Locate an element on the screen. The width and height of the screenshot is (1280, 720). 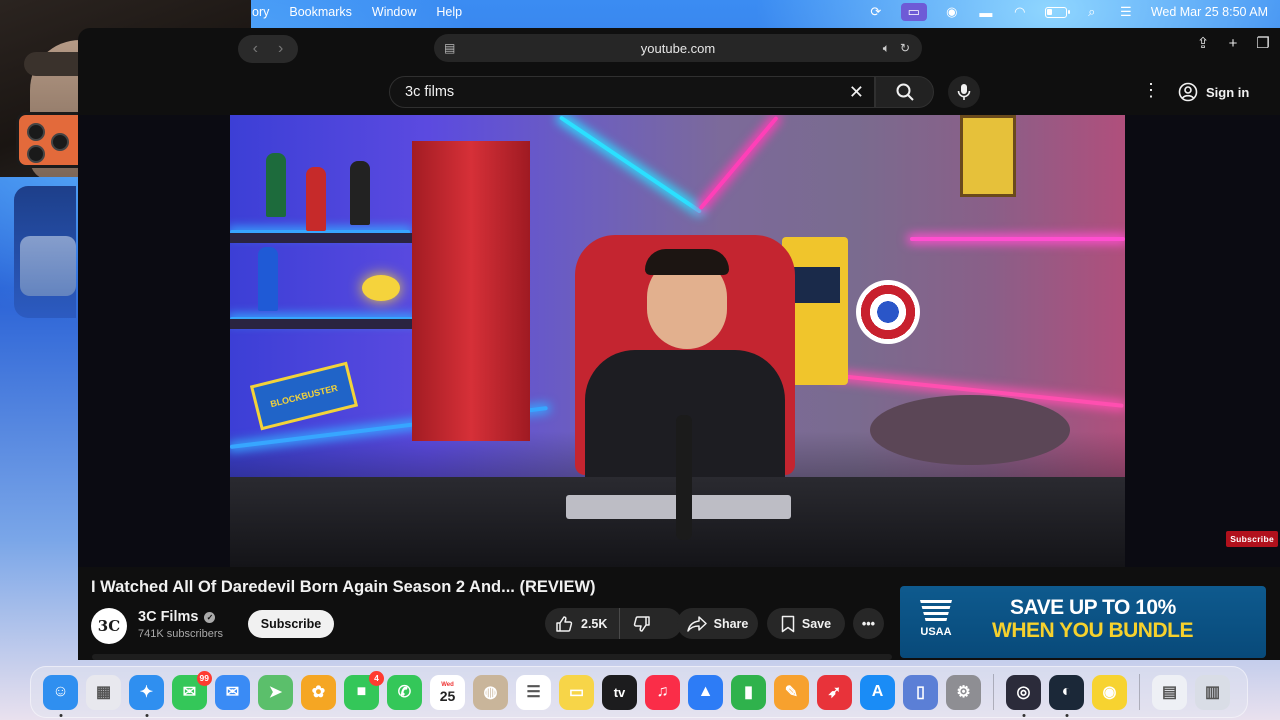
account-icon is located at coordinates (1188, 92).